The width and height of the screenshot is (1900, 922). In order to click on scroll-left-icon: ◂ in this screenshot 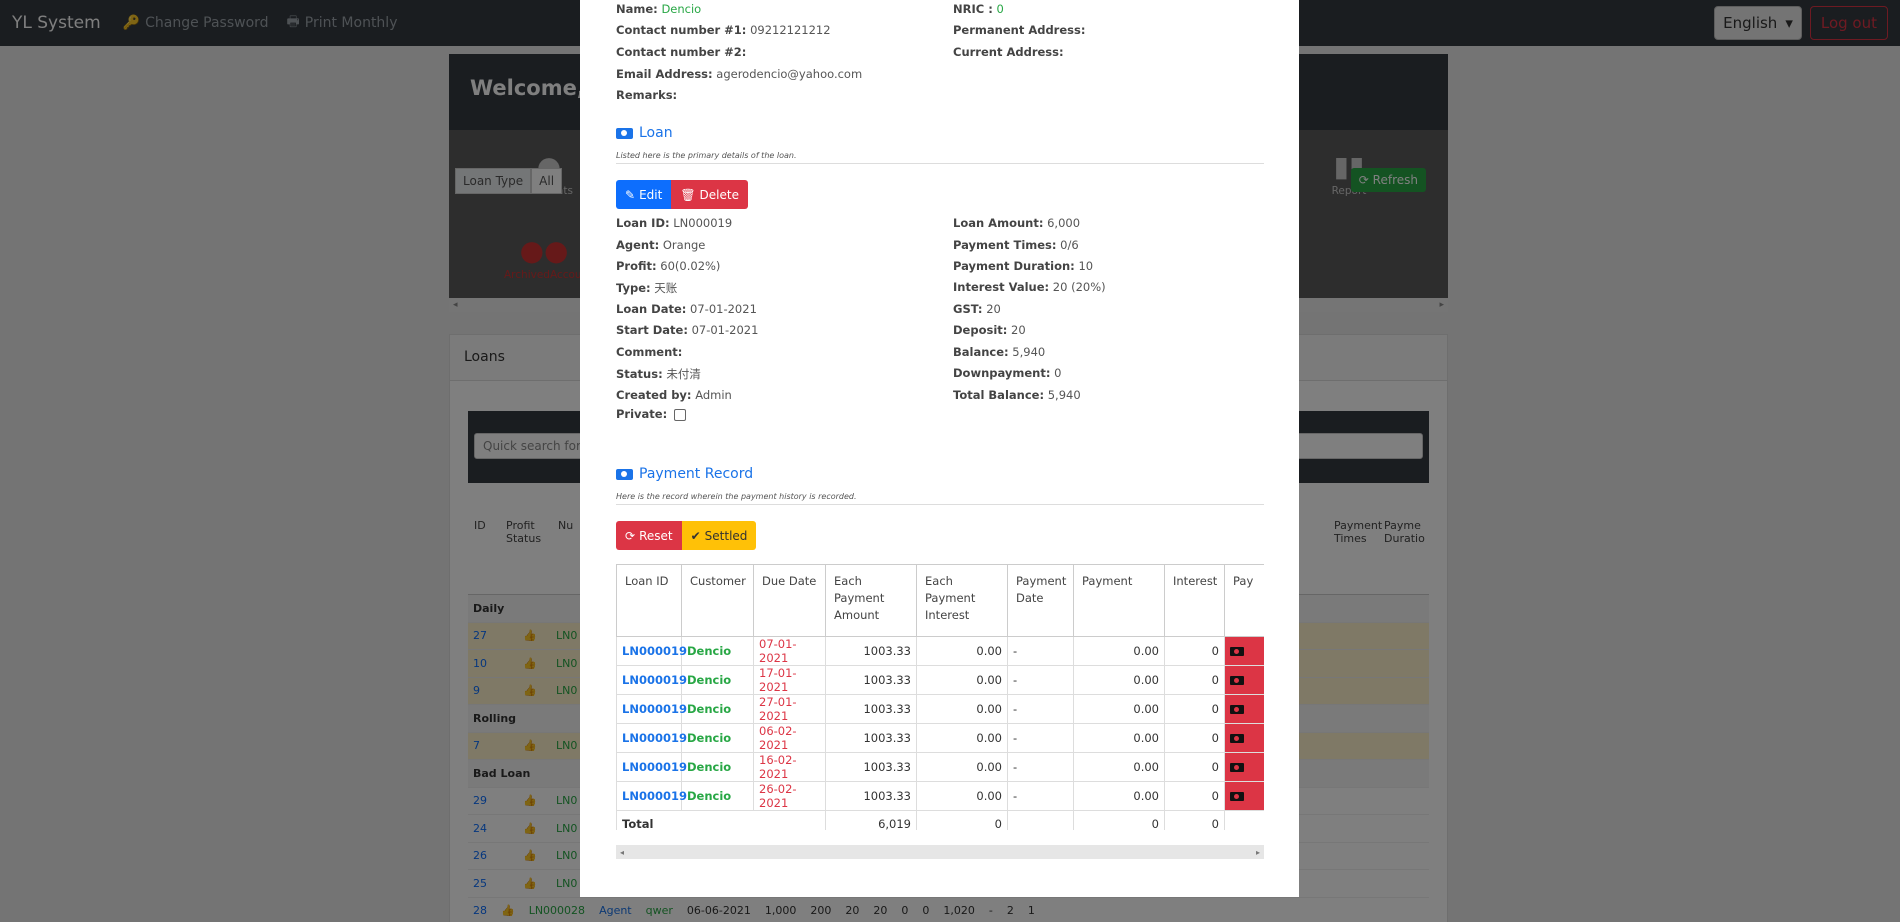, I will do `click(622, 852)`.